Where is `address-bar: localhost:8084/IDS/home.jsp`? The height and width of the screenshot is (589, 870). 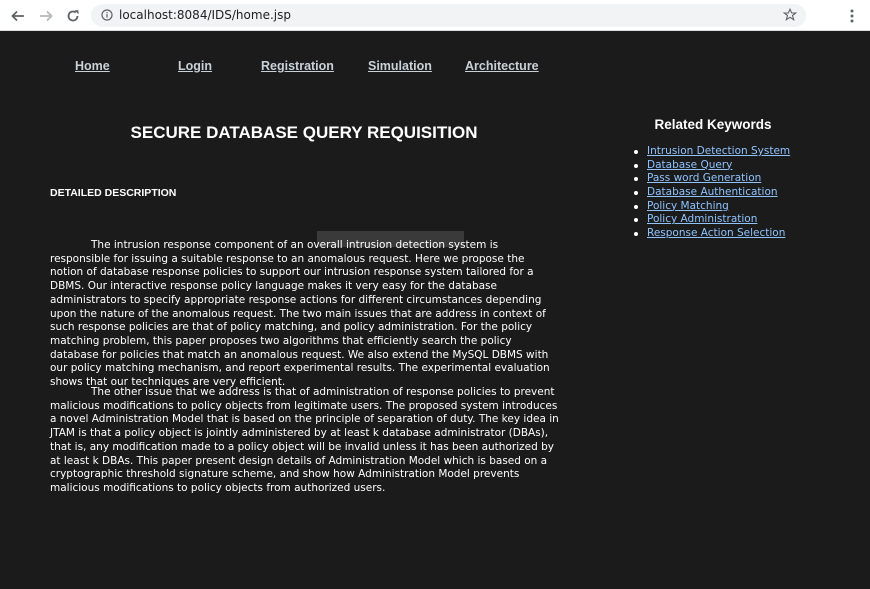 address-bar: localhost:8084/IDS/home.jsp is located at coordinates (448, 15).